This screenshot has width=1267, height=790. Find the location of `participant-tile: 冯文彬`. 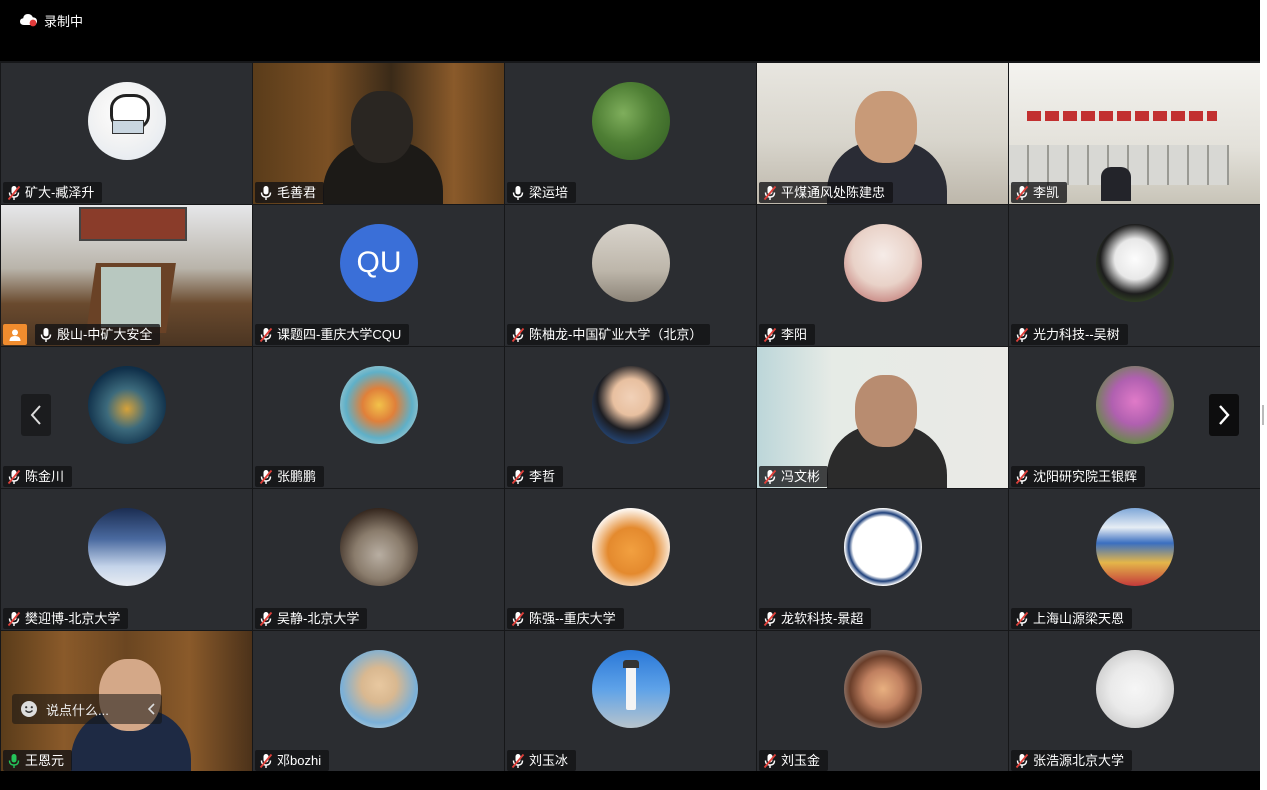

participant-tile: 冯文彬 is located at coordinates (882, 417).